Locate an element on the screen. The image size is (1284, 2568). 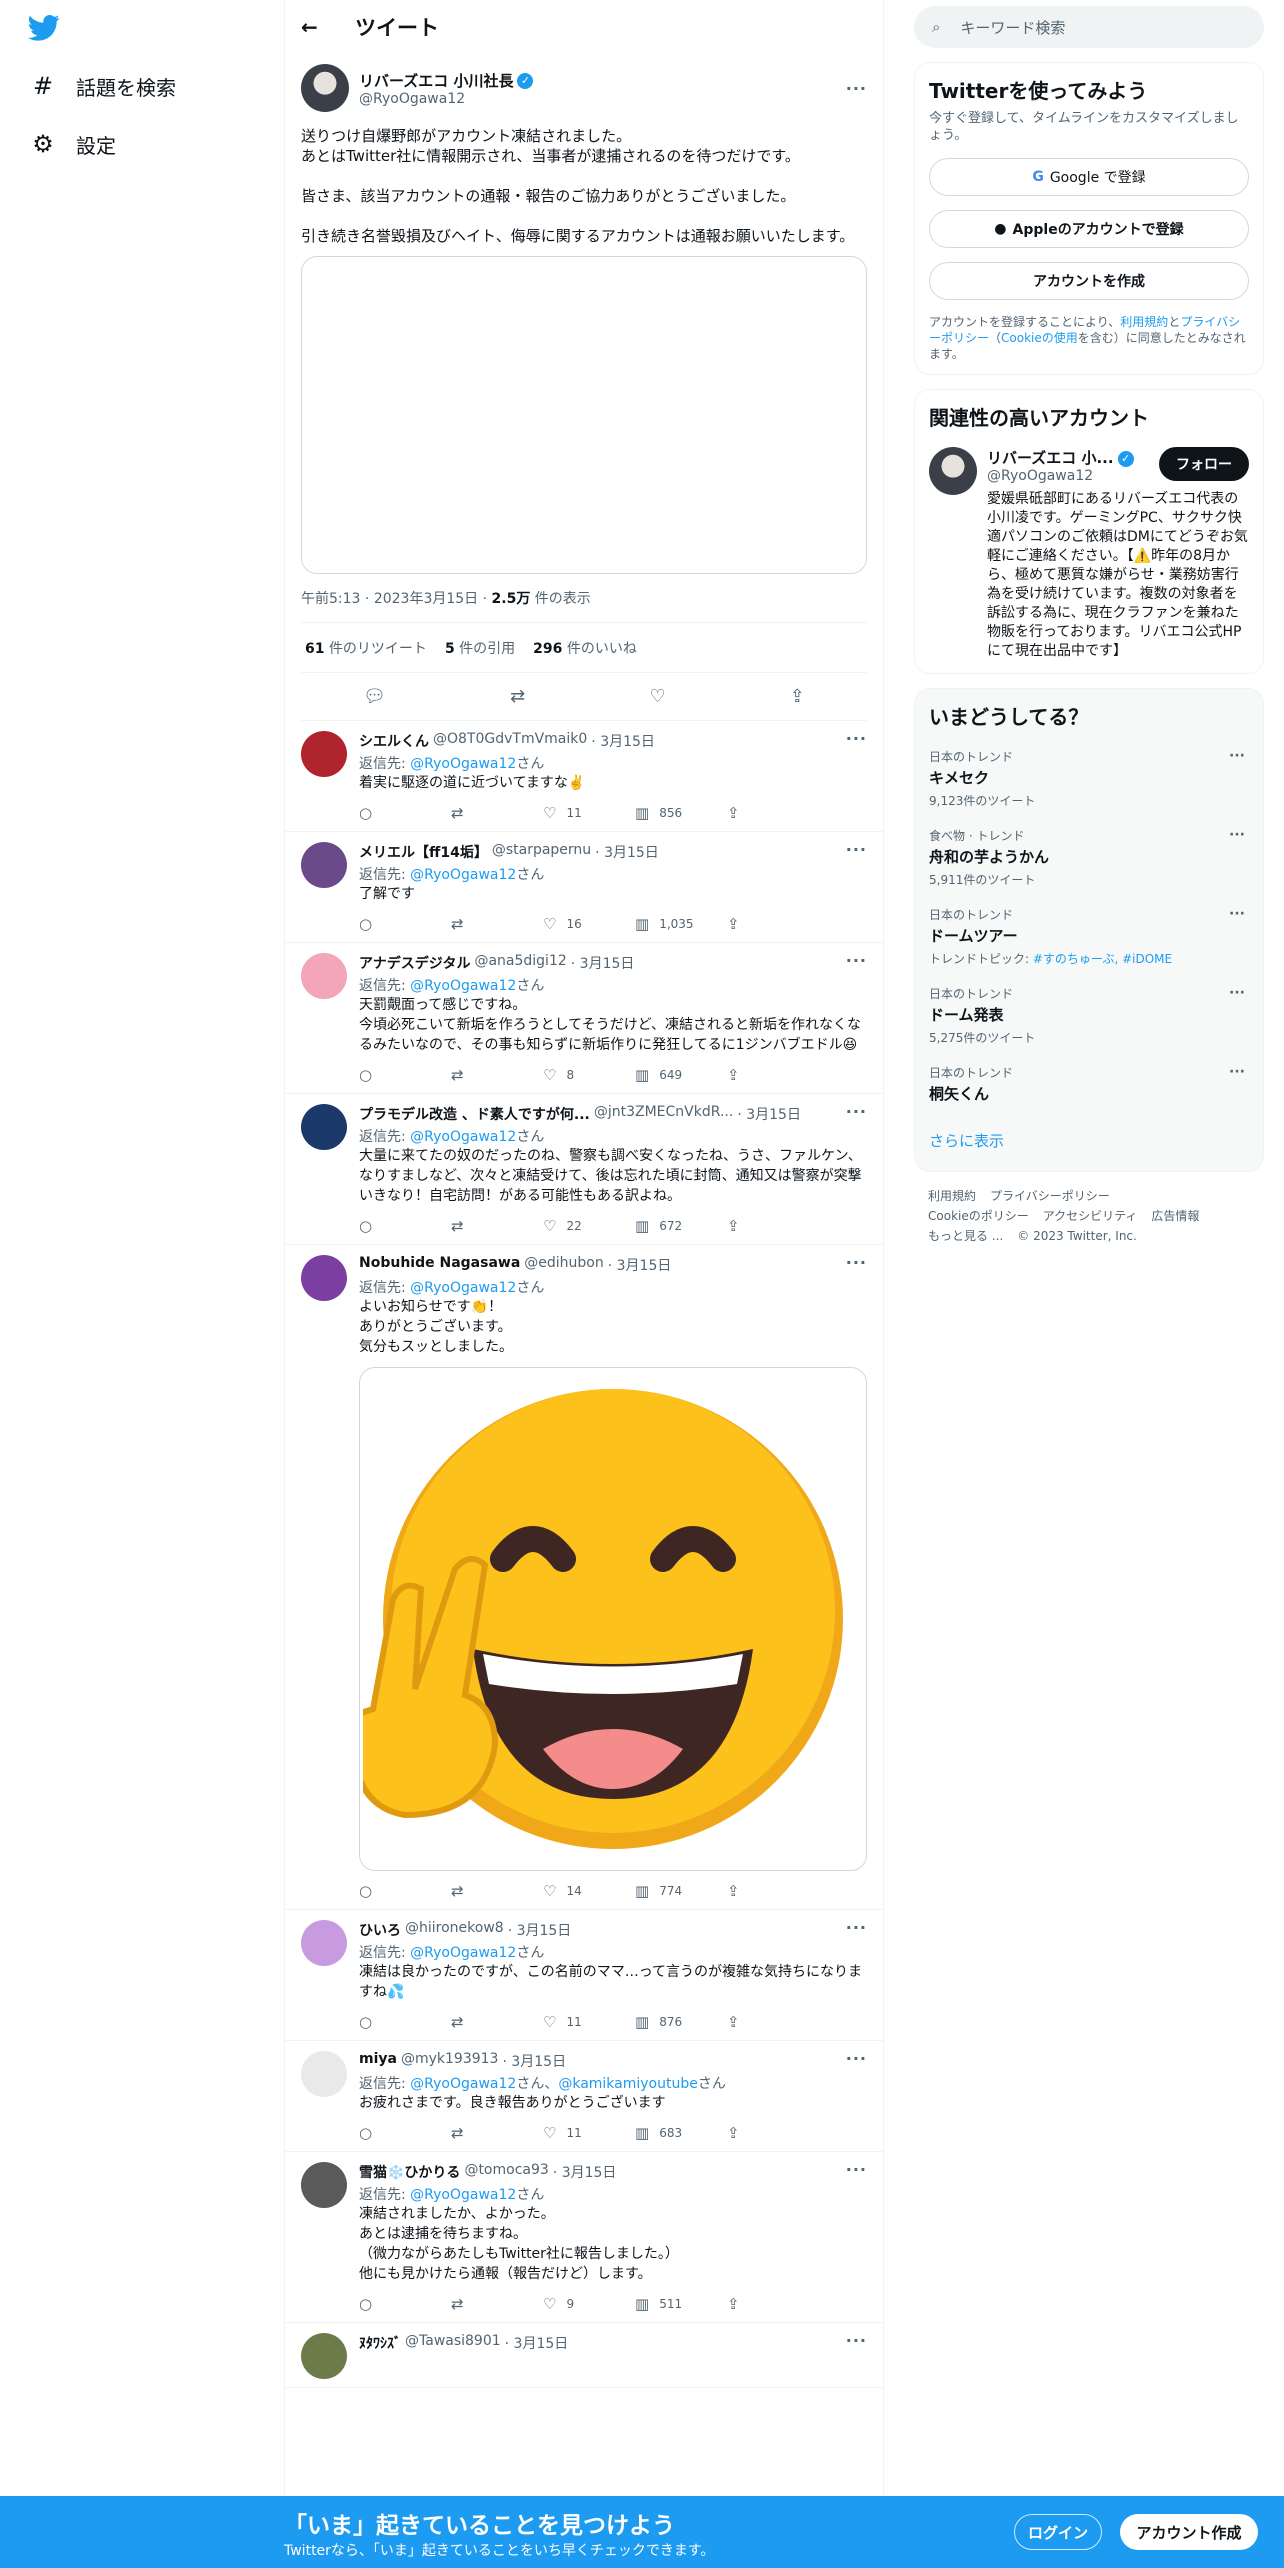
views-button: ▥ 511 is located at coordinates (681, 2304).